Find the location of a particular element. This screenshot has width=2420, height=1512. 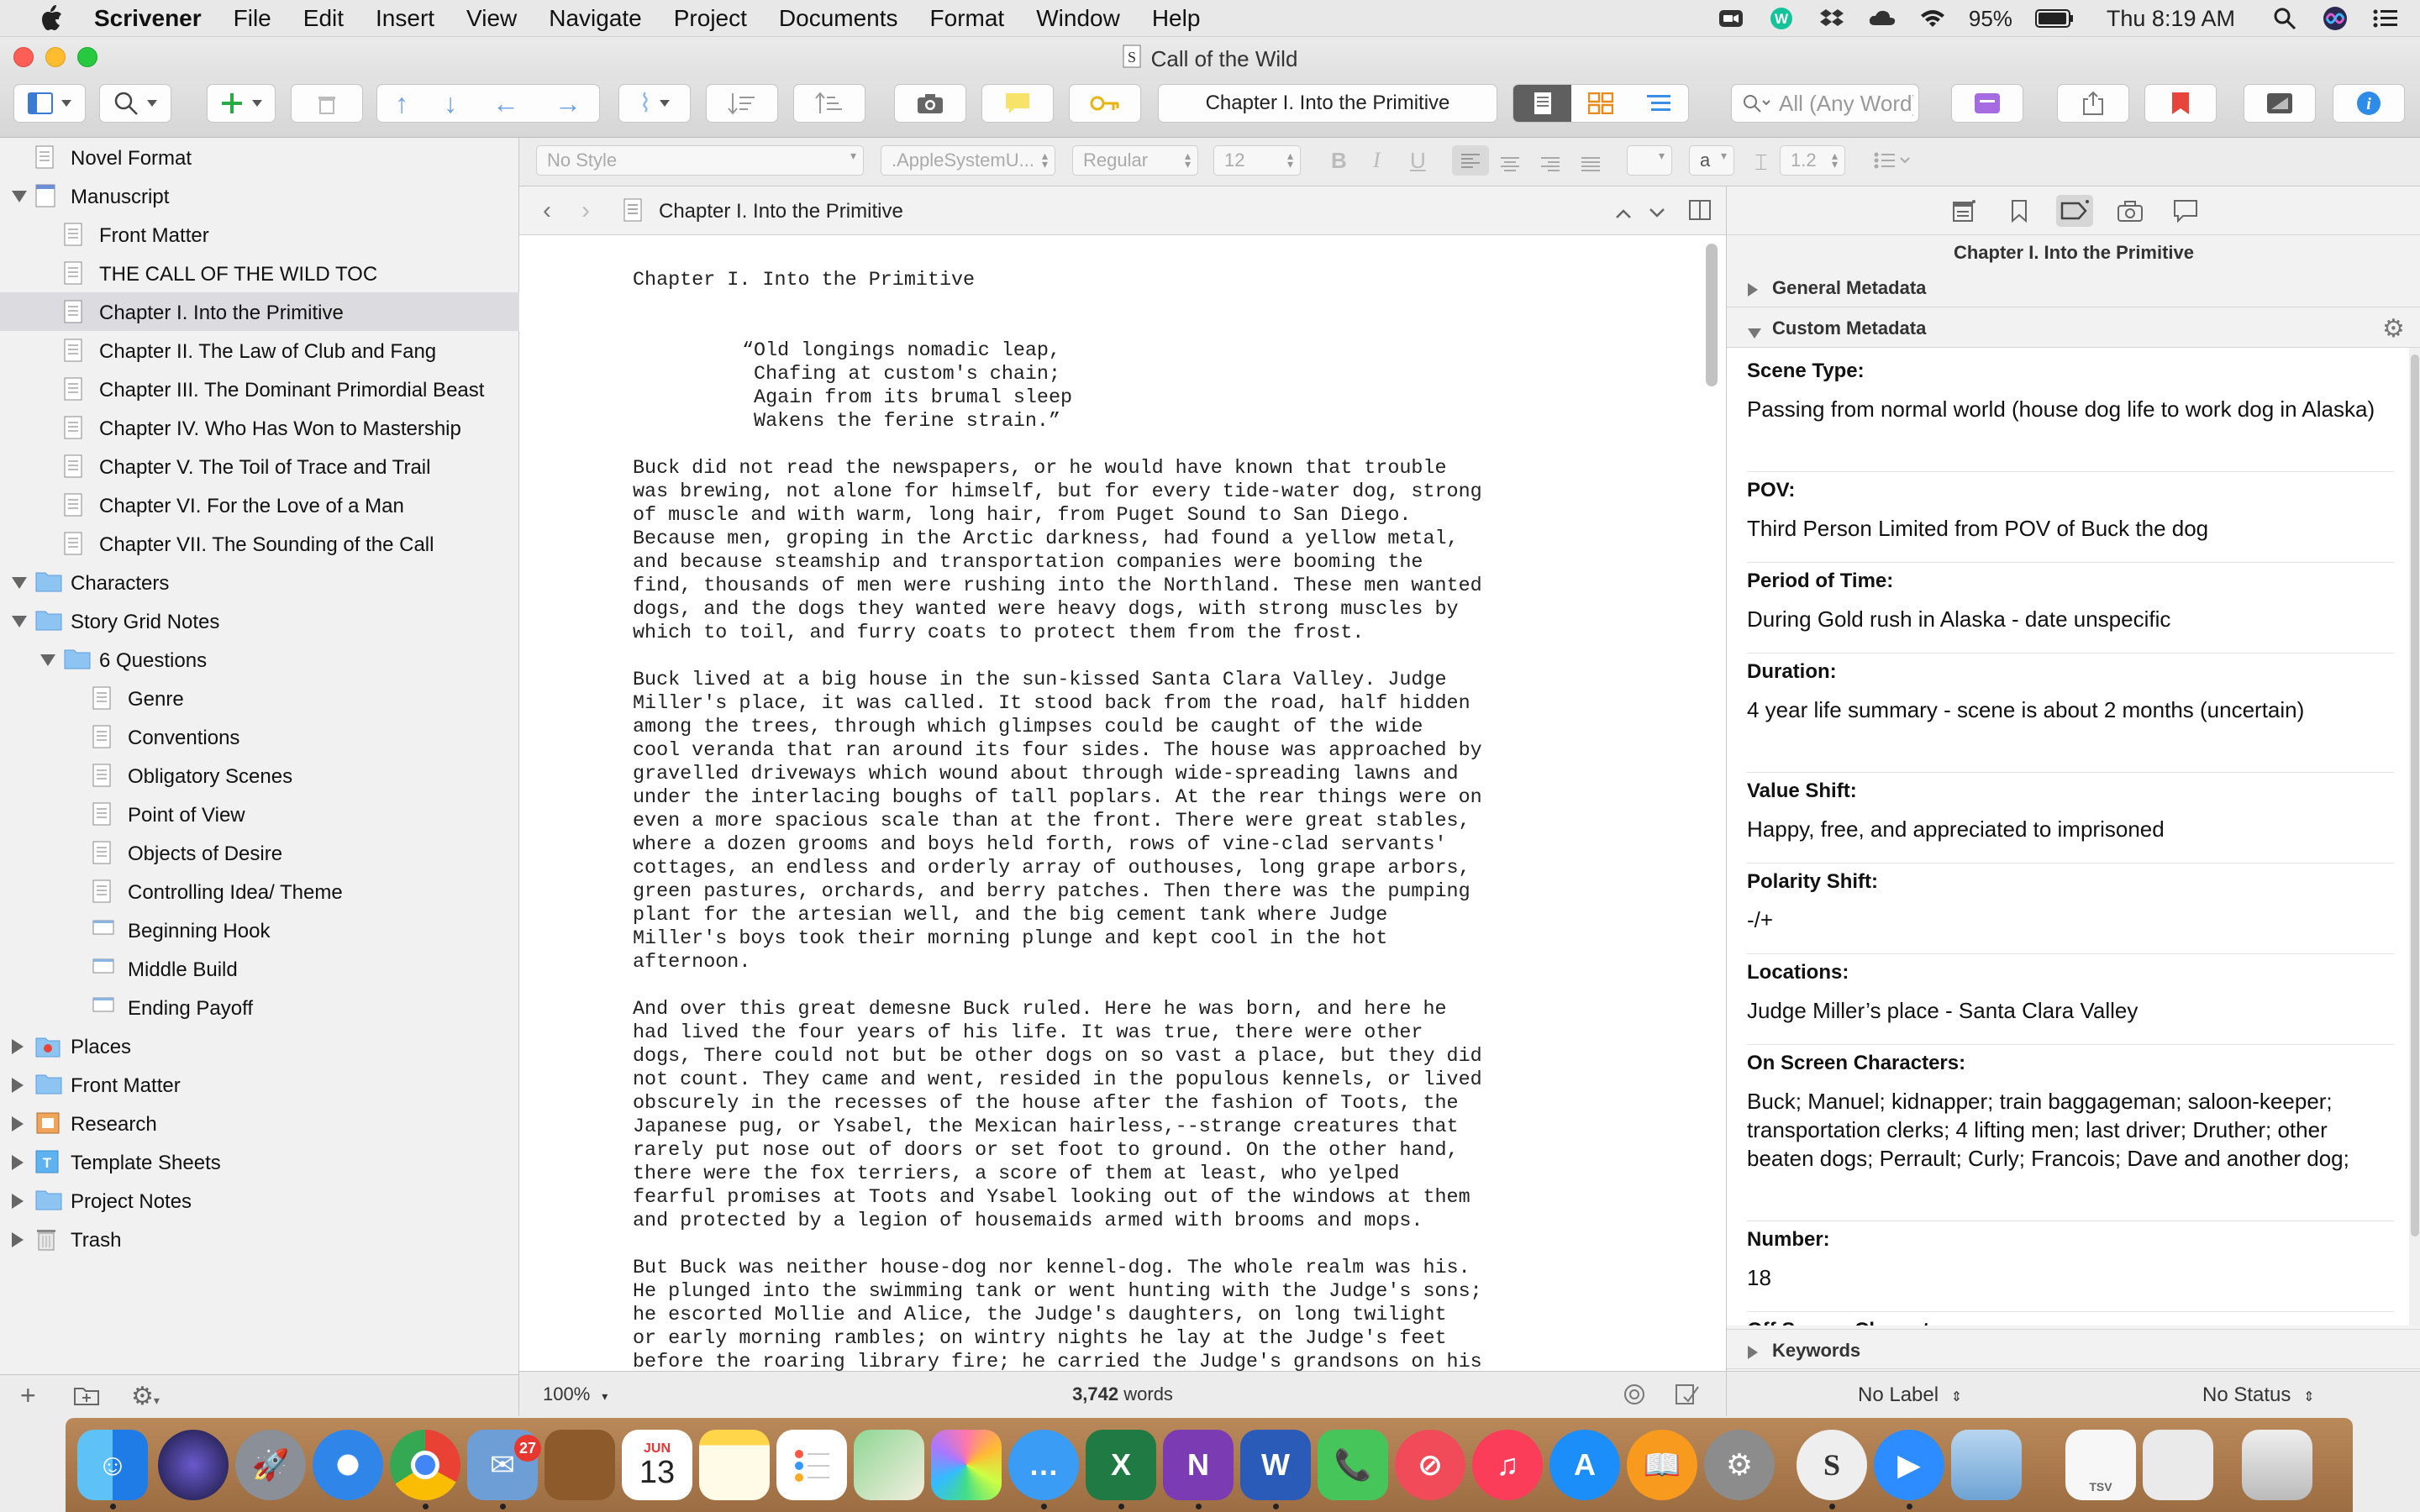

next-document-icon is located at coordinates (1657, 213).